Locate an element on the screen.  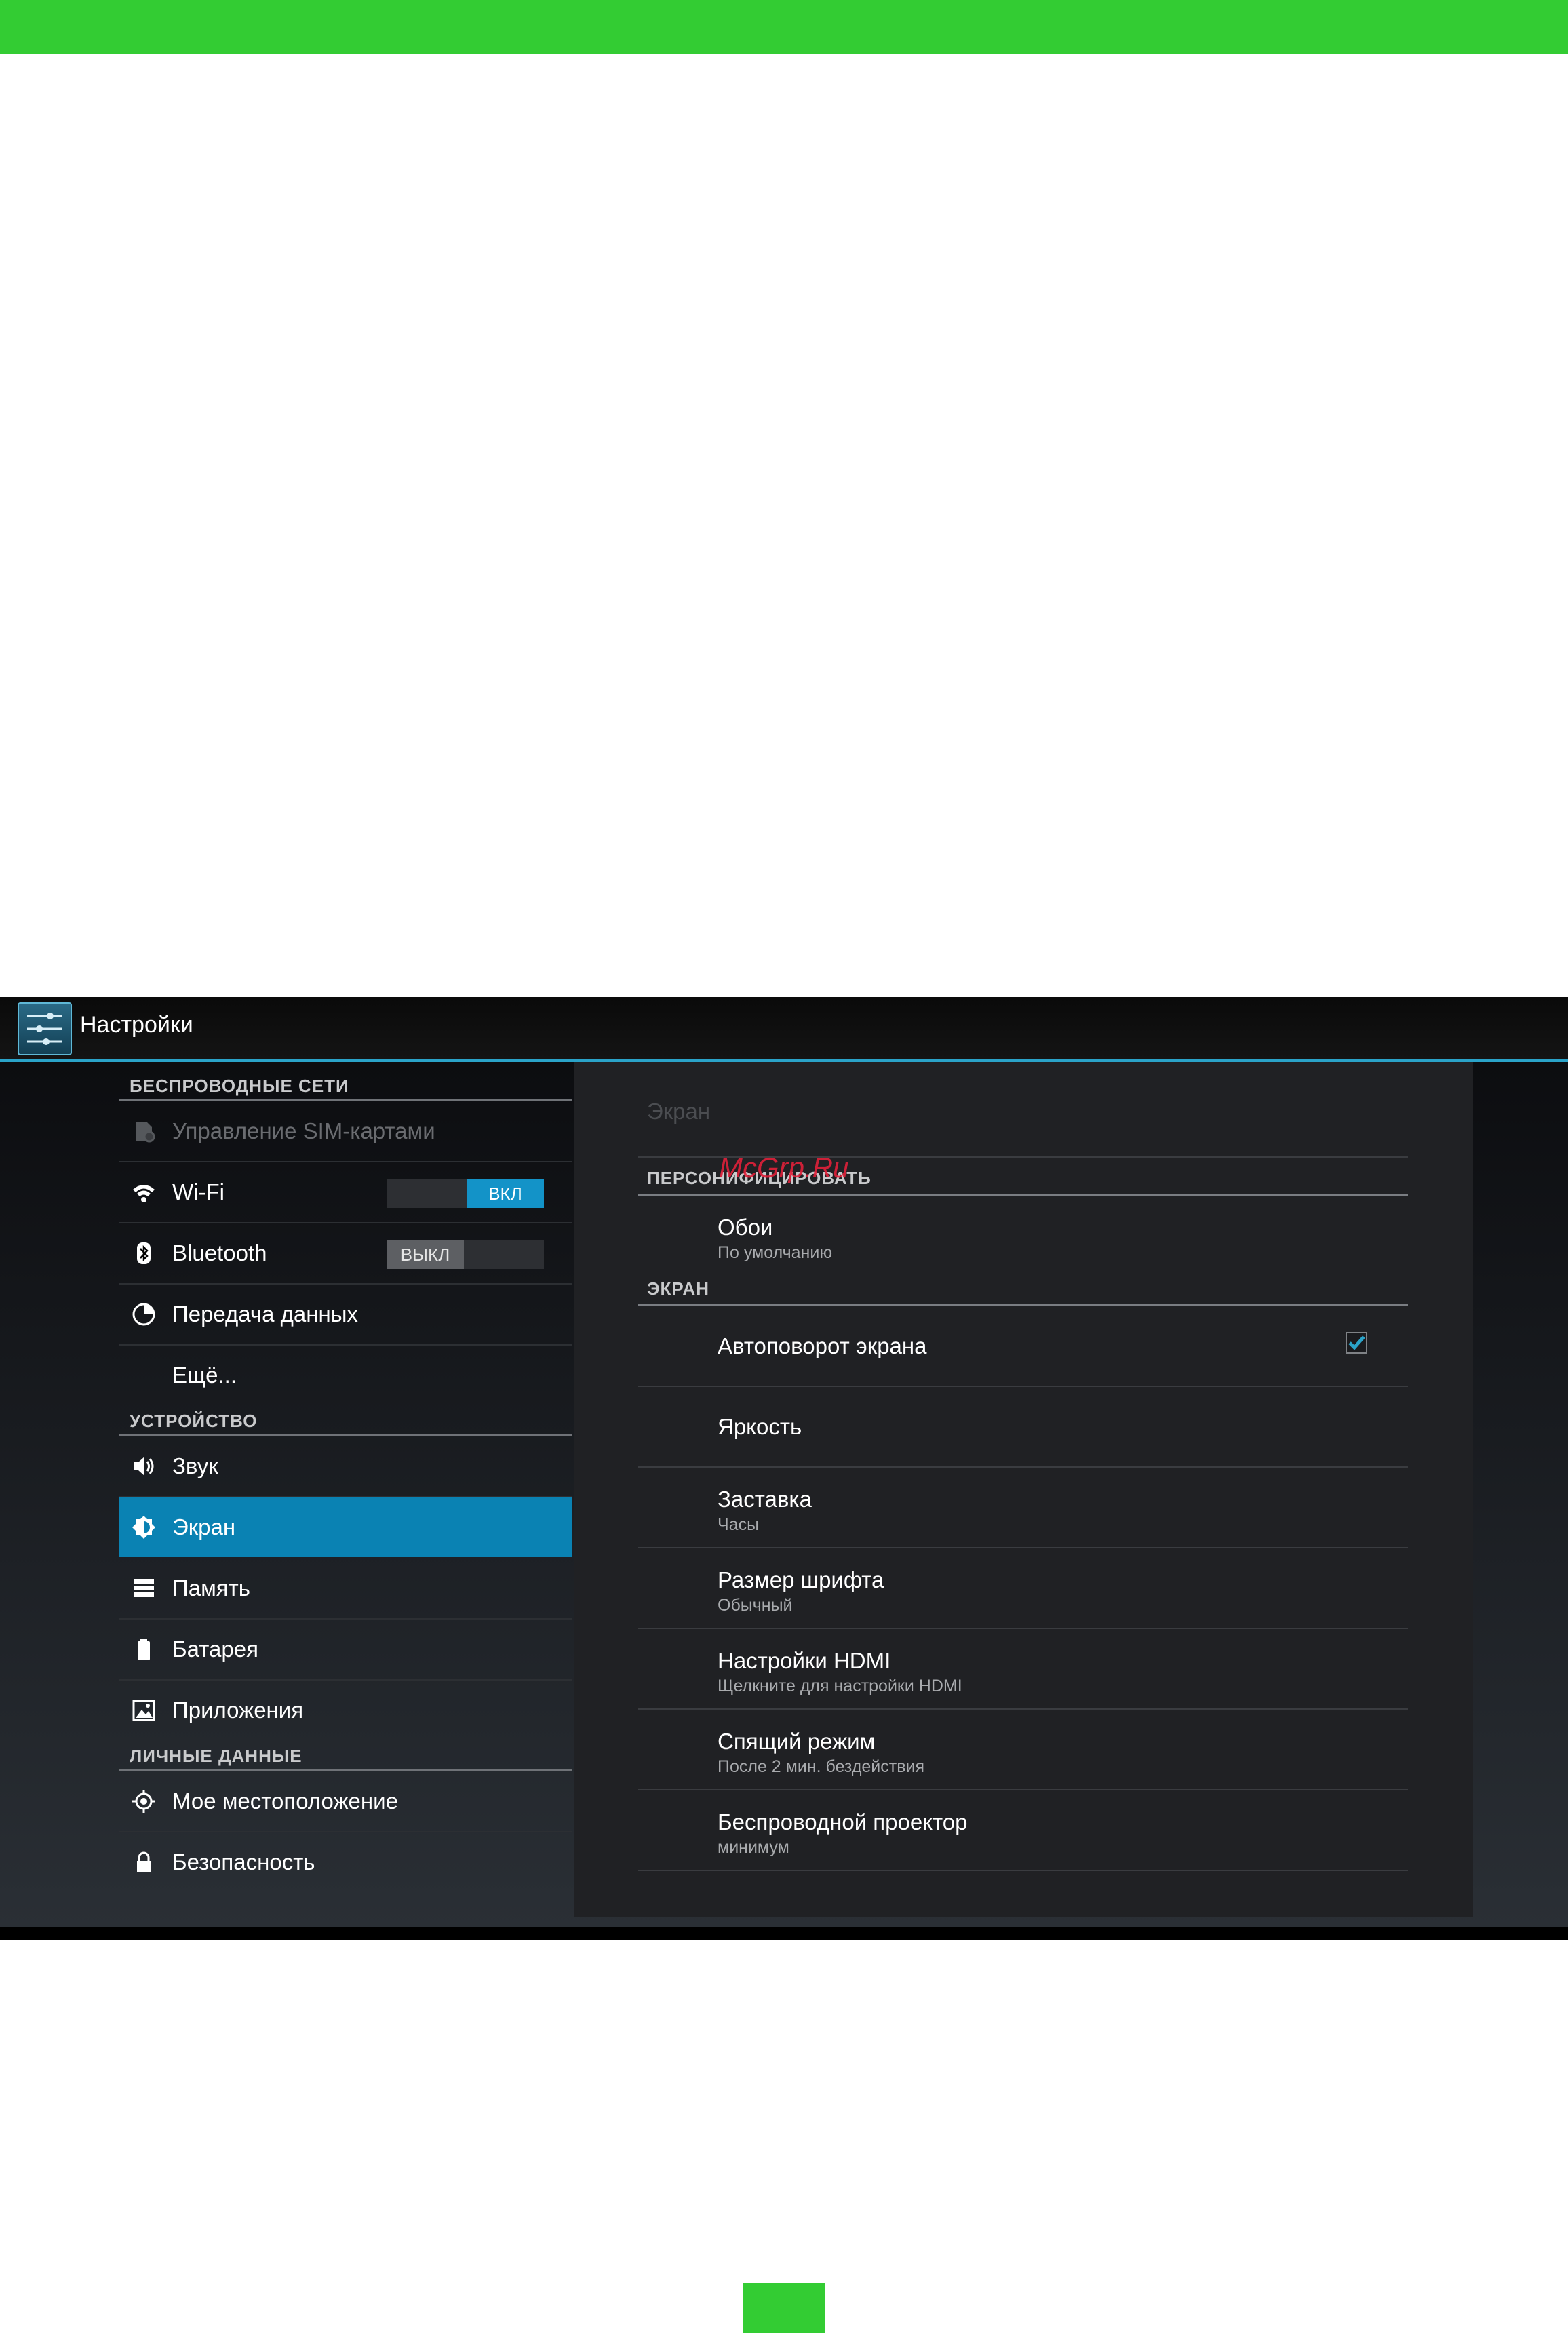
watermark: McGrp.Ru is located at coordinates (784, 1167).